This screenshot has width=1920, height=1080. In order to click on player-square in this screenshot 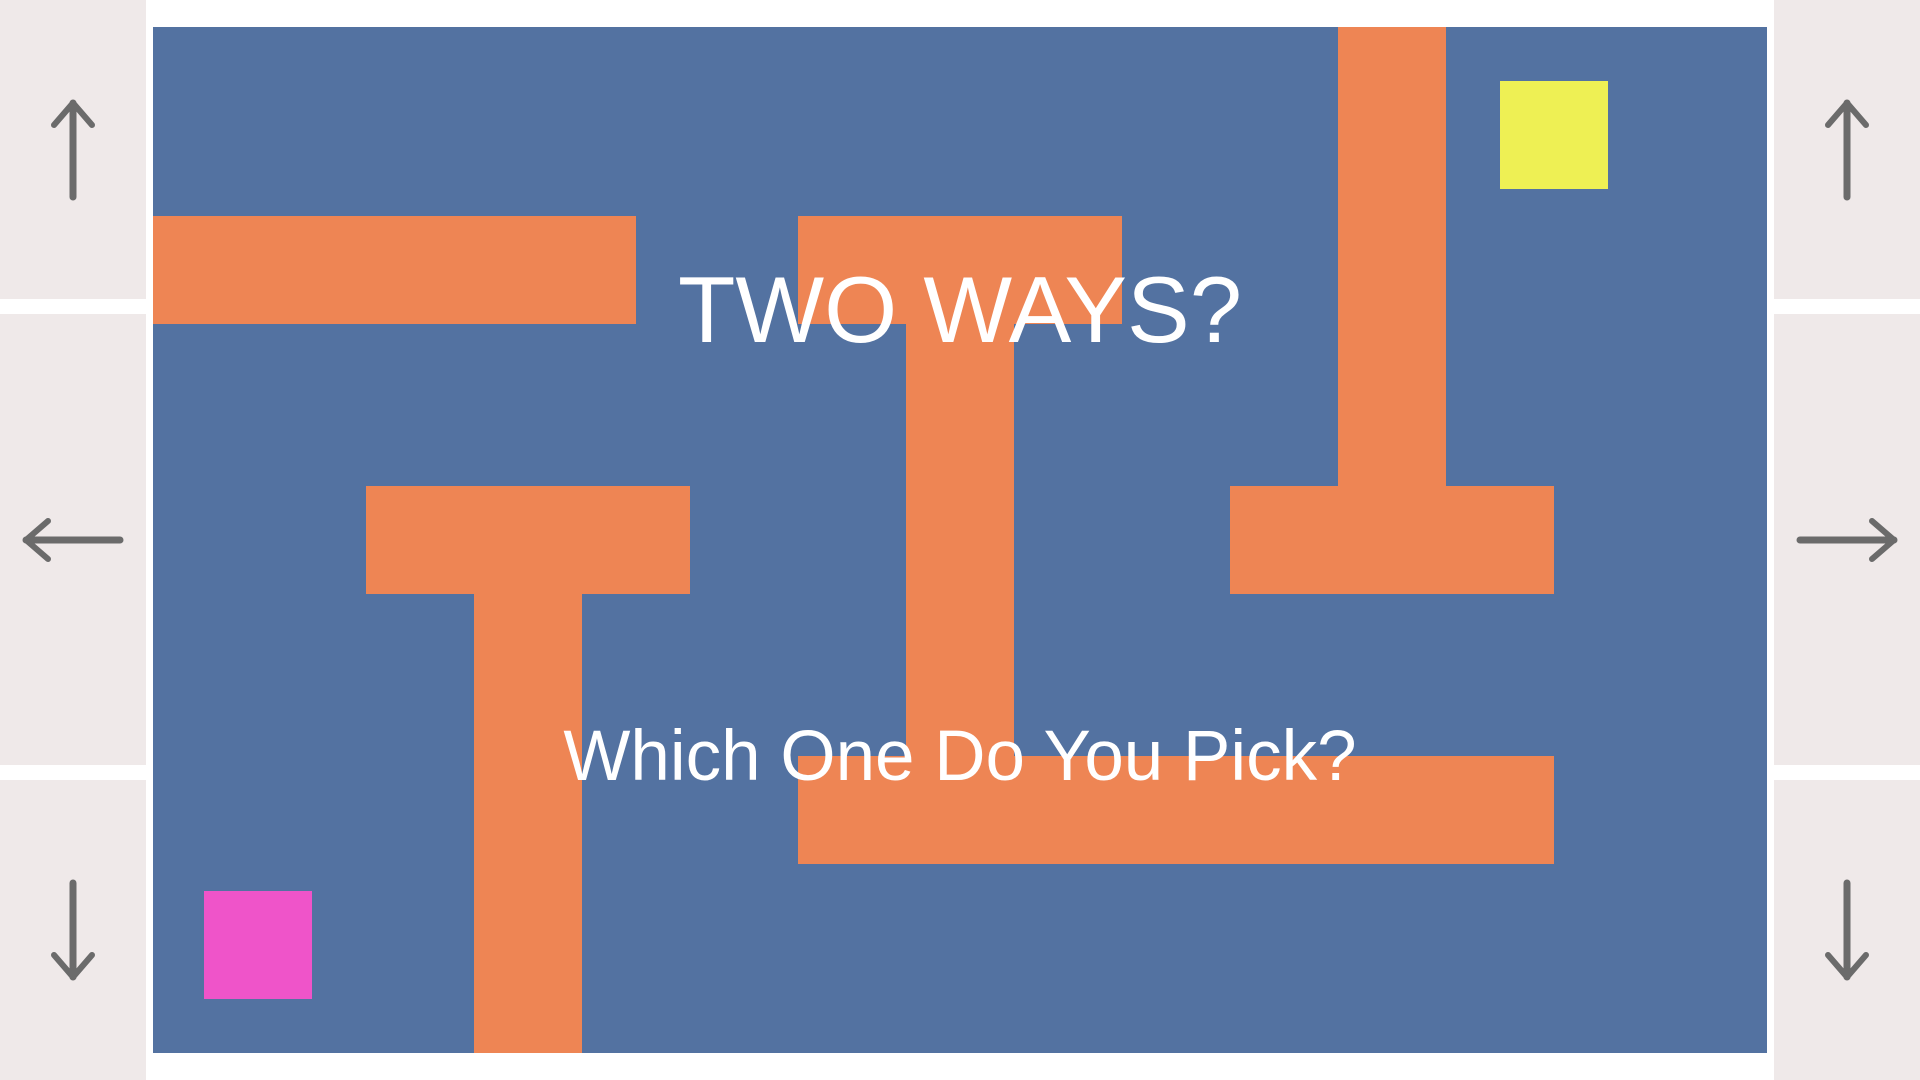, I will do `click(258, 945)`.